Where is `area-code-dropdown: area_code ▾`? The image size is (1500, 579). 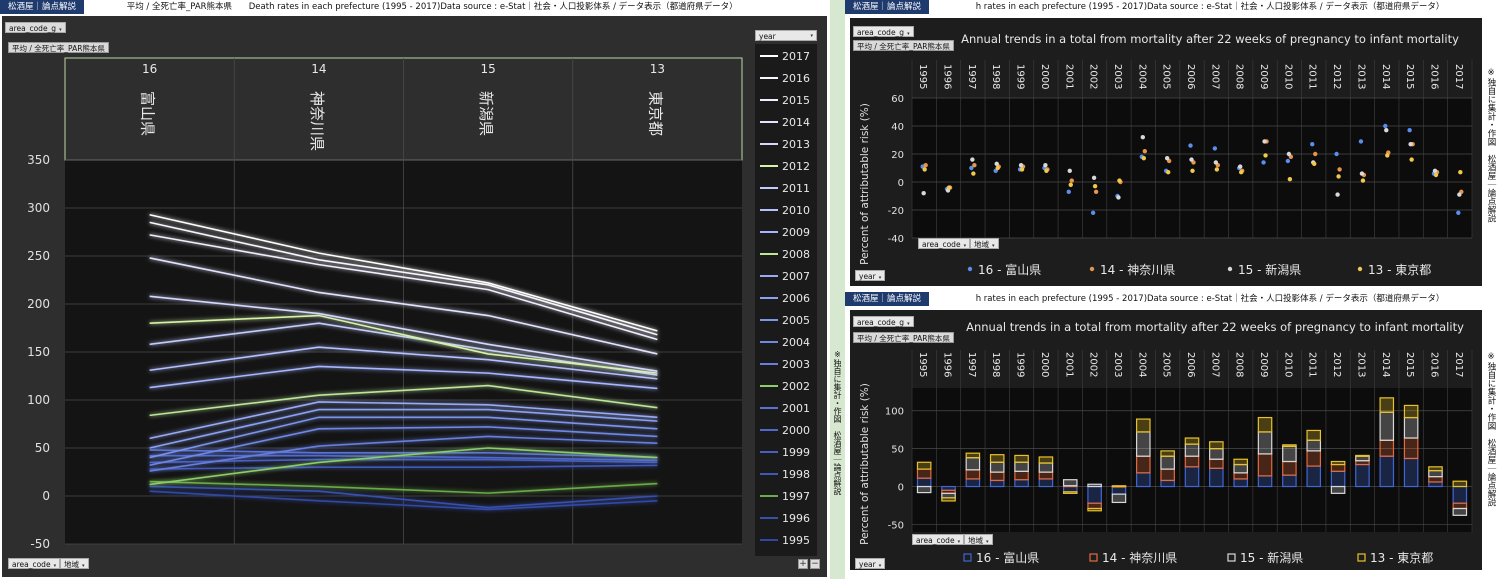 area-code-dropdown: area_code ▾ is located at coordinates (34, 563).